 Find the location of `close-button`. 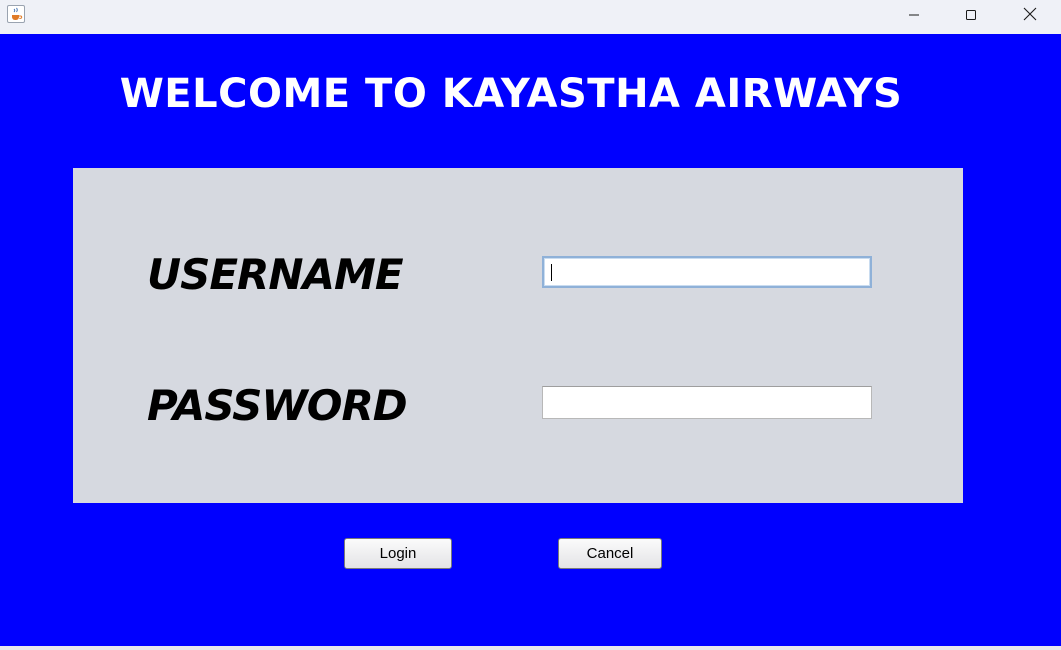

close-button is located at coordinates (1030, 15).